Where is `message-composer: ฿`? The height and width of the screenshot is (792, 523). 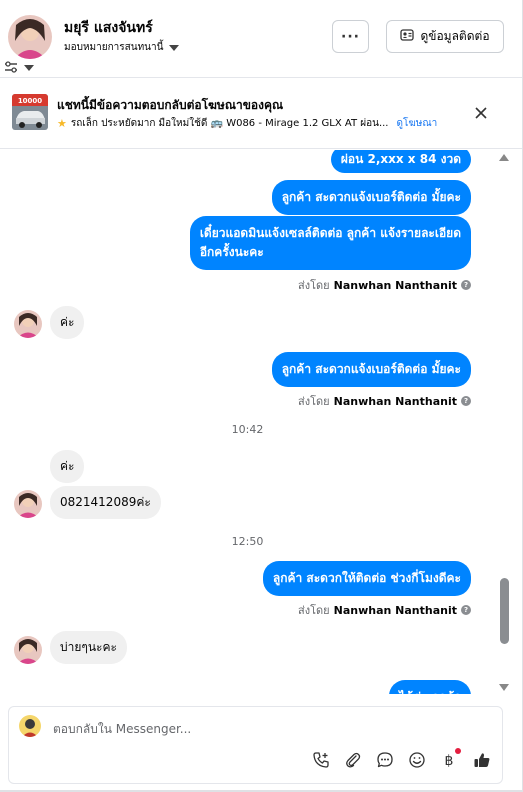 message-composer: ฿ is located at coordinates (255, 745).